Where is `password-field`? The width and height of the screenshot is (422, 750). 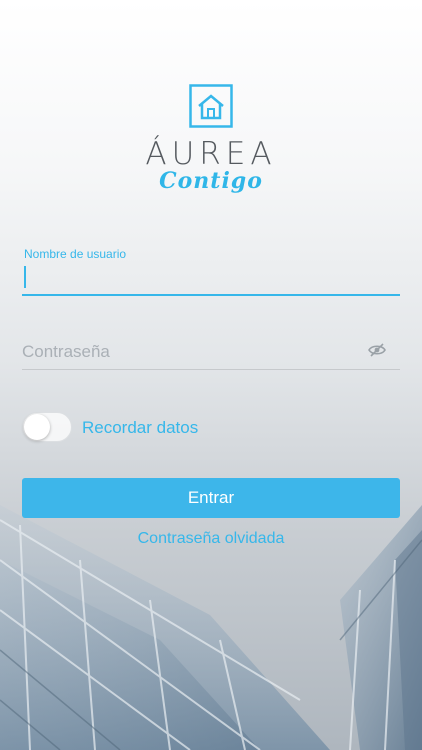 password-field is located at coordinates (211, 352).